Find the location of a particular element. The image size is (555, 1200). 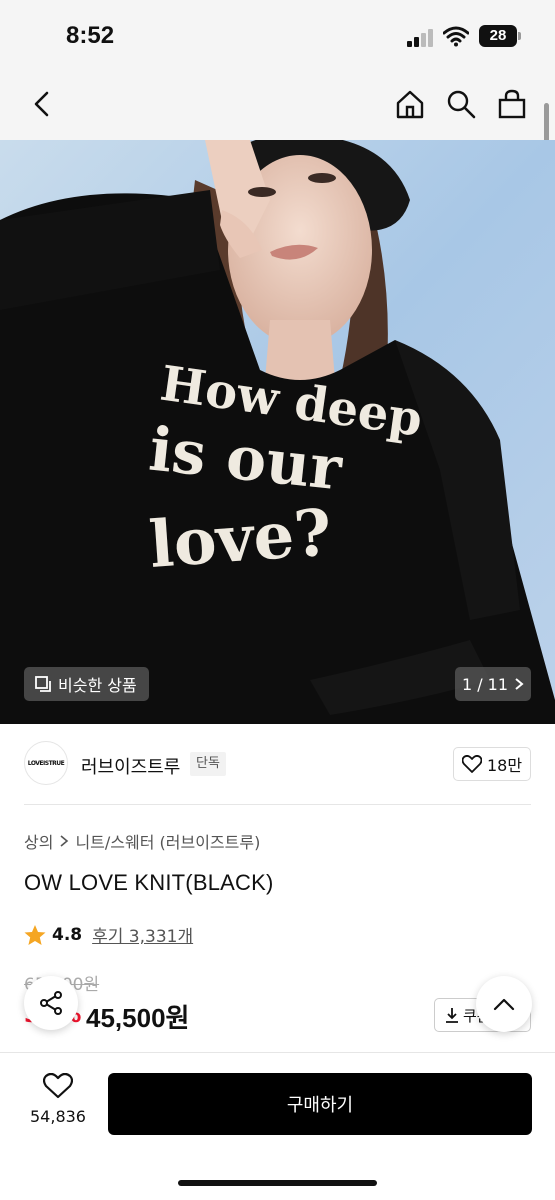

chevron-up-icon is located at coordinates (504, 1004).